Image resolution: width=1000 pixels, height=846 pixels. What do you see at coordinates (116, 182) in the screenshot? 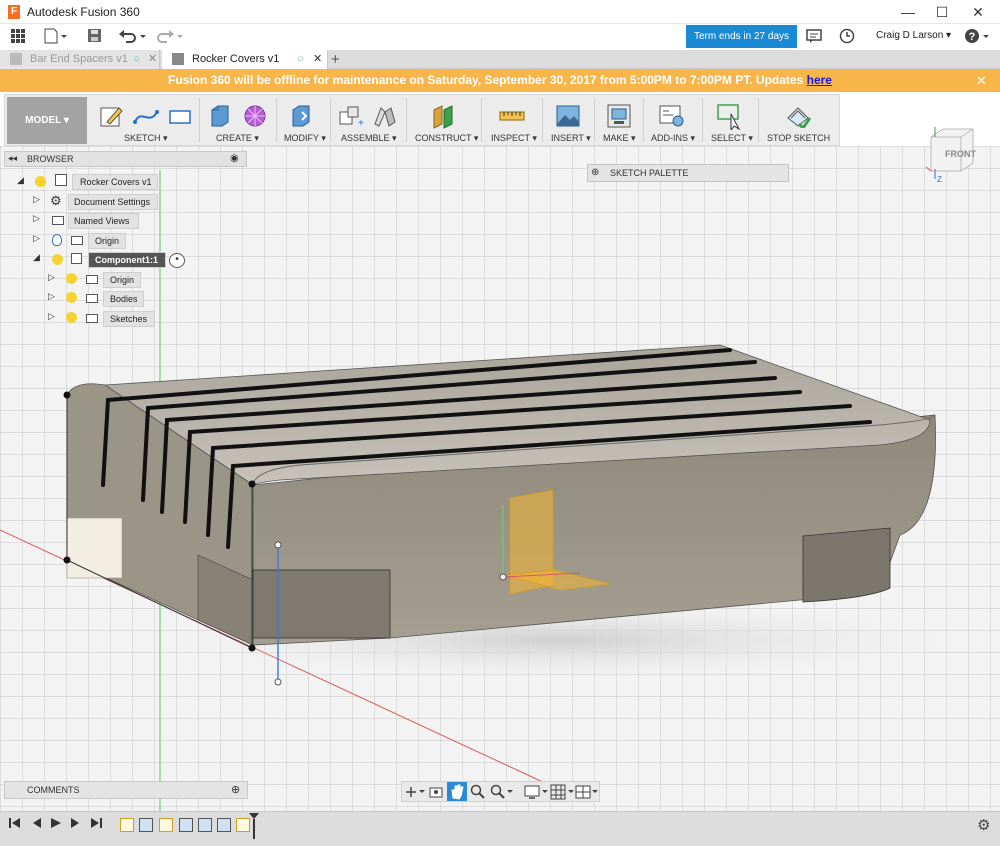
I see `tree-root-label: Rocker Covers v1` at bounding box center [116, 182].